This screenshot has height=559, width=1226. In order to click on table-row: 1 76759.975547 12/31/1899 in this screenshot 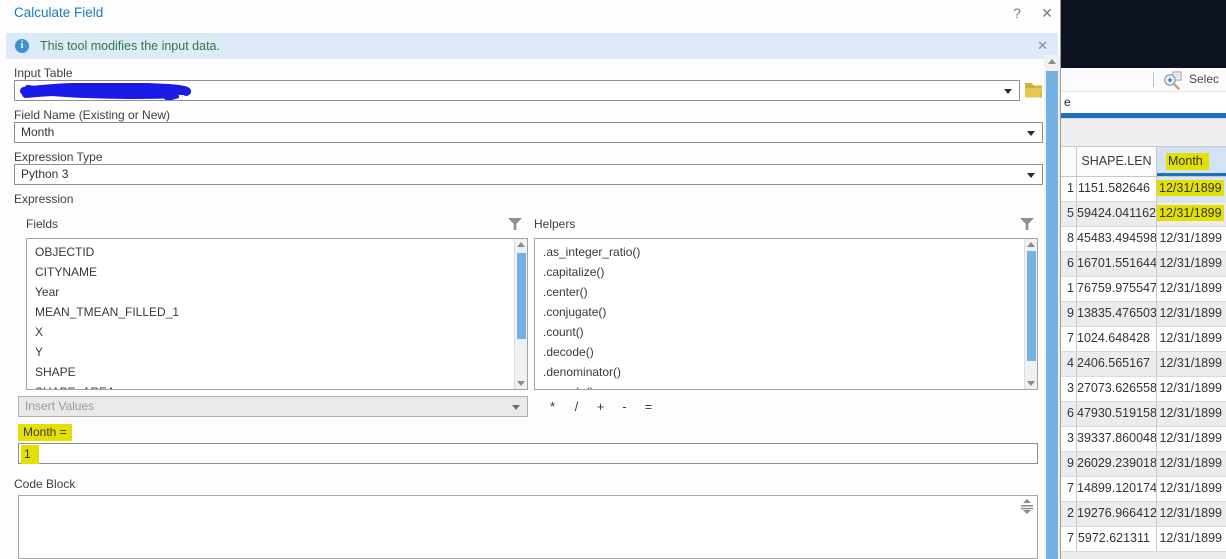, I will do `click(1143, 289)`.